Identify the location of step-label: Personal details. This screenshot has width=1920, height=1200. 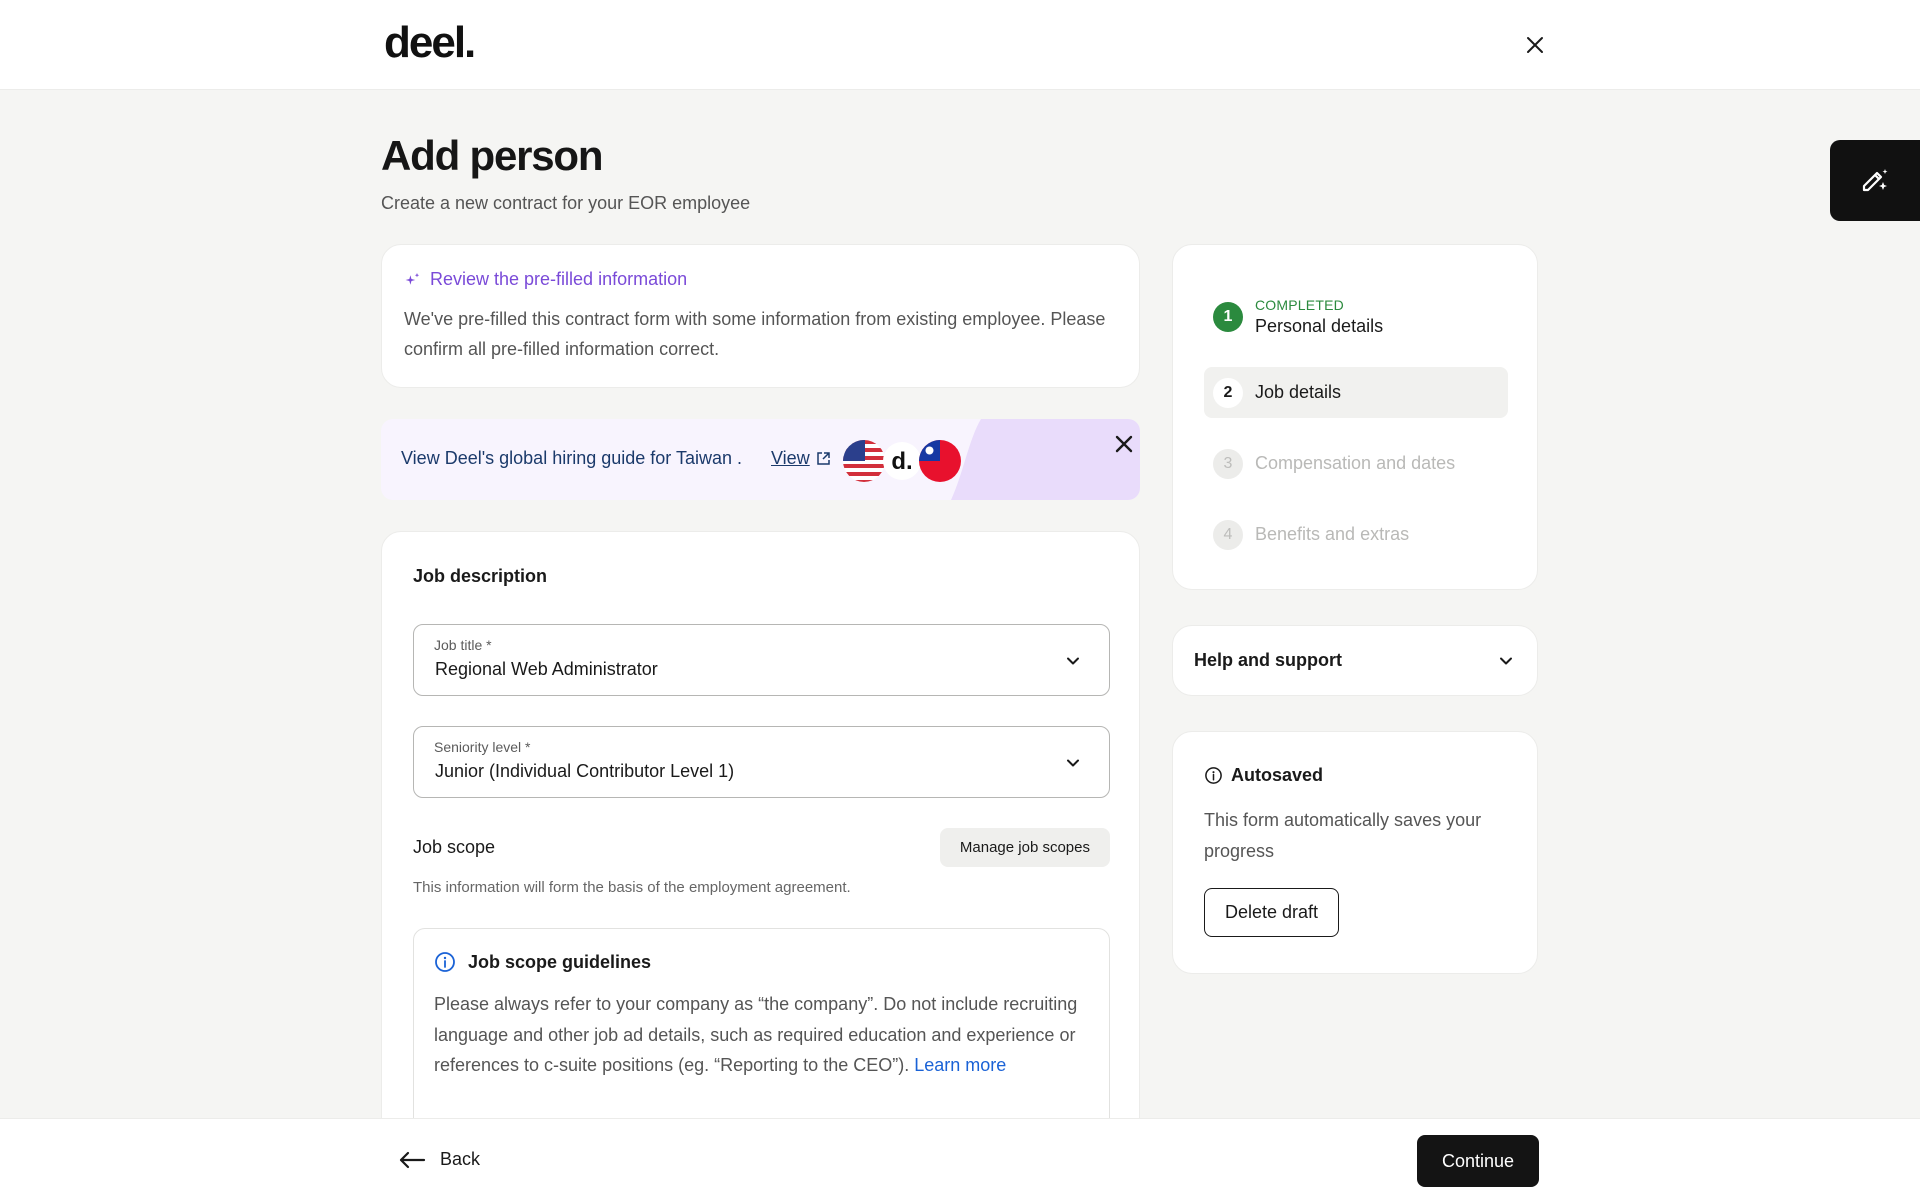
(1319, 326).